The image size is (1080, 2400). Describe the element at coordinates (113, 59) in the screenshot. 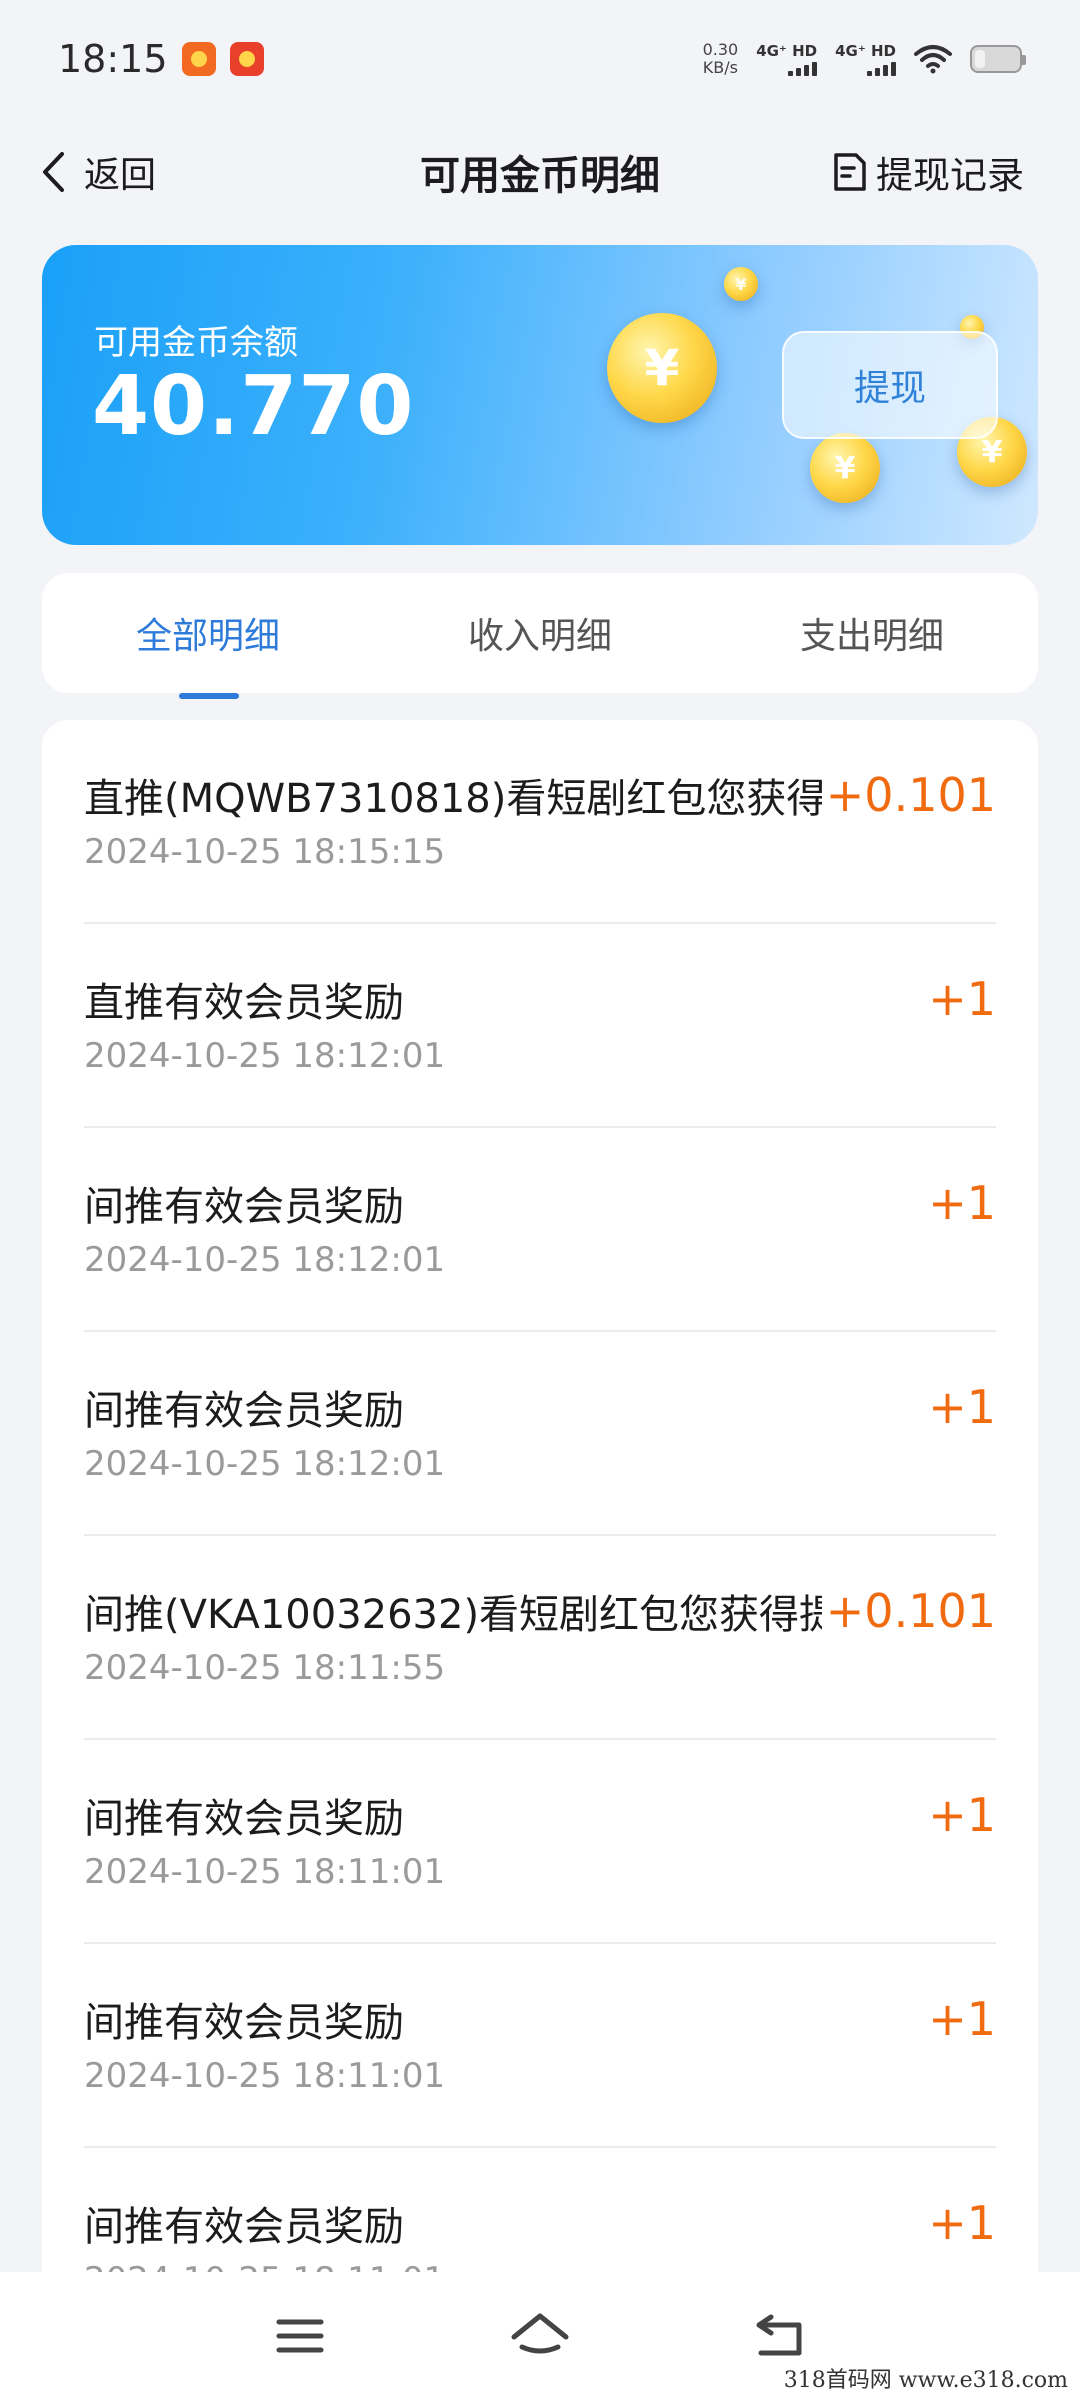

I see `status-time: 18:15` at that location.